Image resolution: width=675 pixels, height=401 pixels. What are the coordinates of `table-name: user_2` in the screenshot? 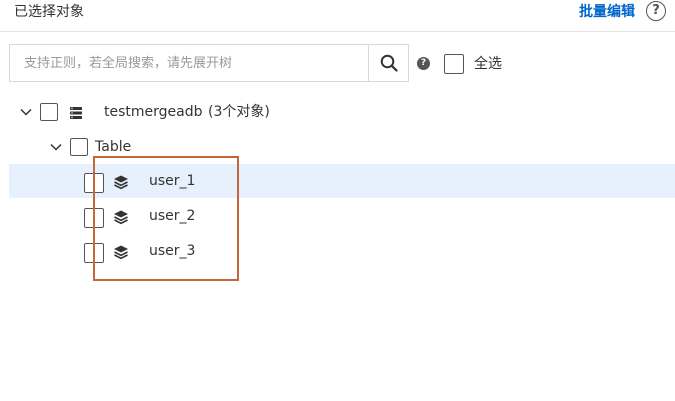 It's located at (172, 216).